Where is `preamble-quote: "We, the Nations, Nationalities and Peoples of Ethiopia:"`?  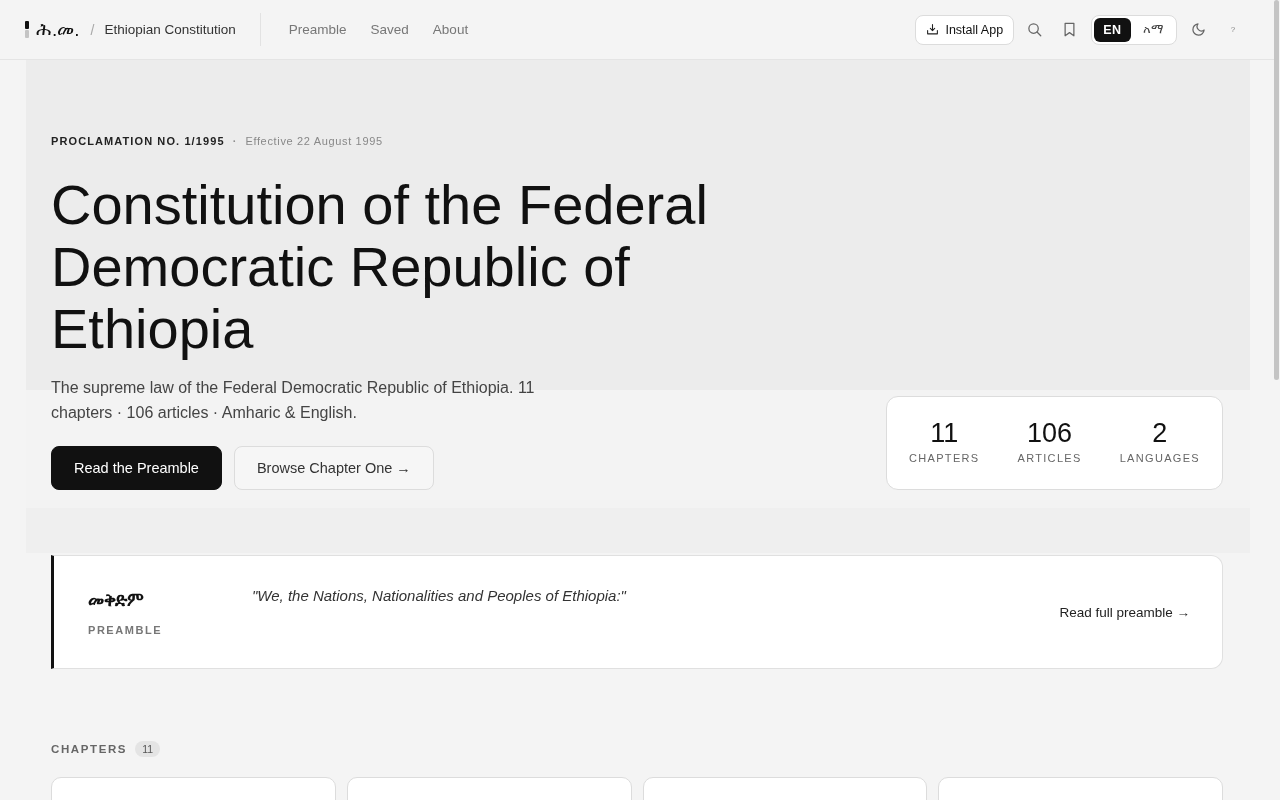 preamble-quote: "We, the Nations, Nationalities and Peoples of Ethiopia:" is located at coordinates (439, 596).